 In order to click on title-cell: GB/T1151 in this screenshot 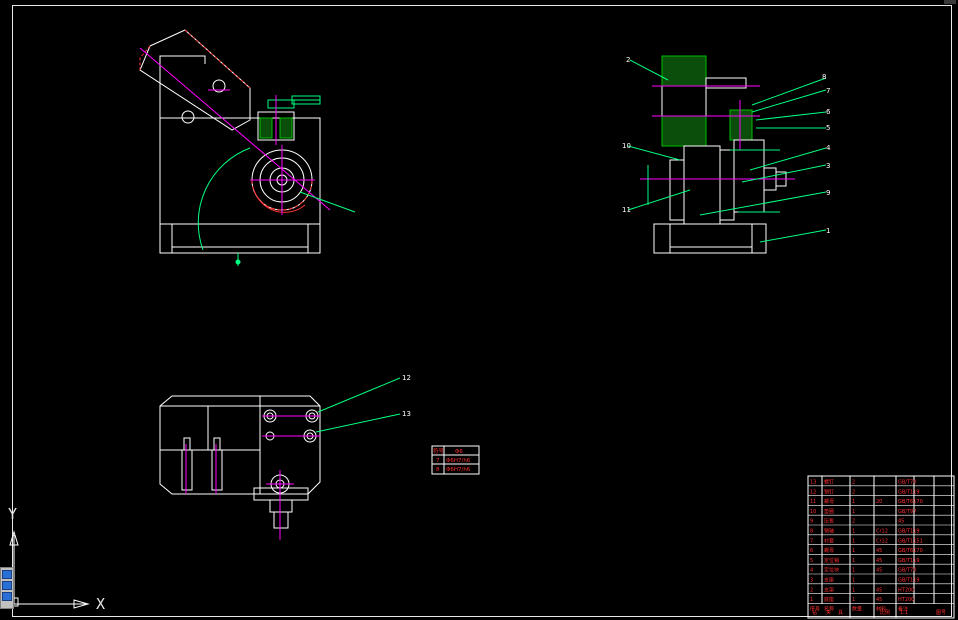, I will do `click(910, 541)`.